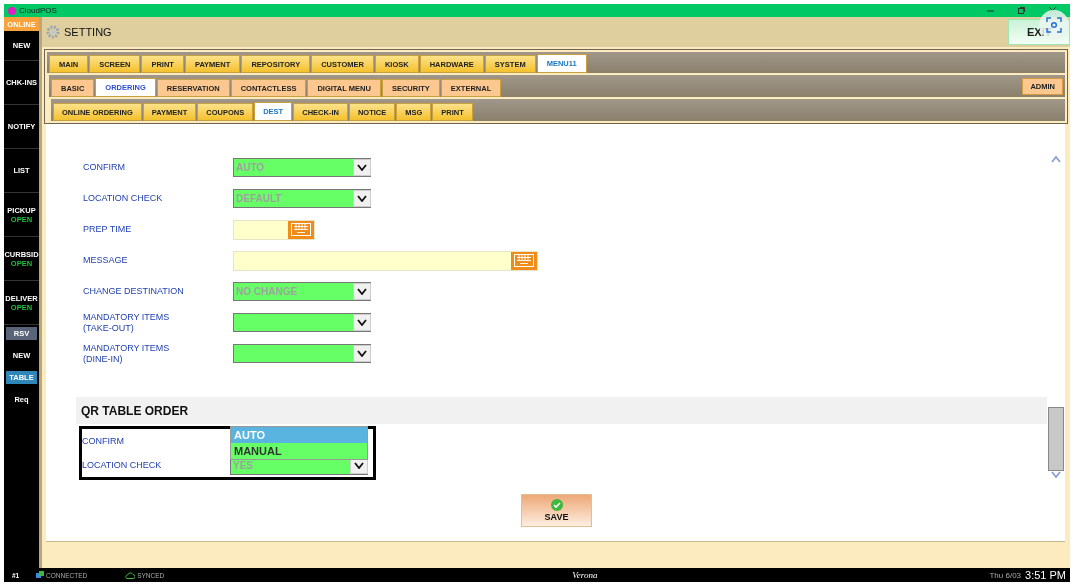  I want to click on field-label: PREP TIME, so click(108, 229).